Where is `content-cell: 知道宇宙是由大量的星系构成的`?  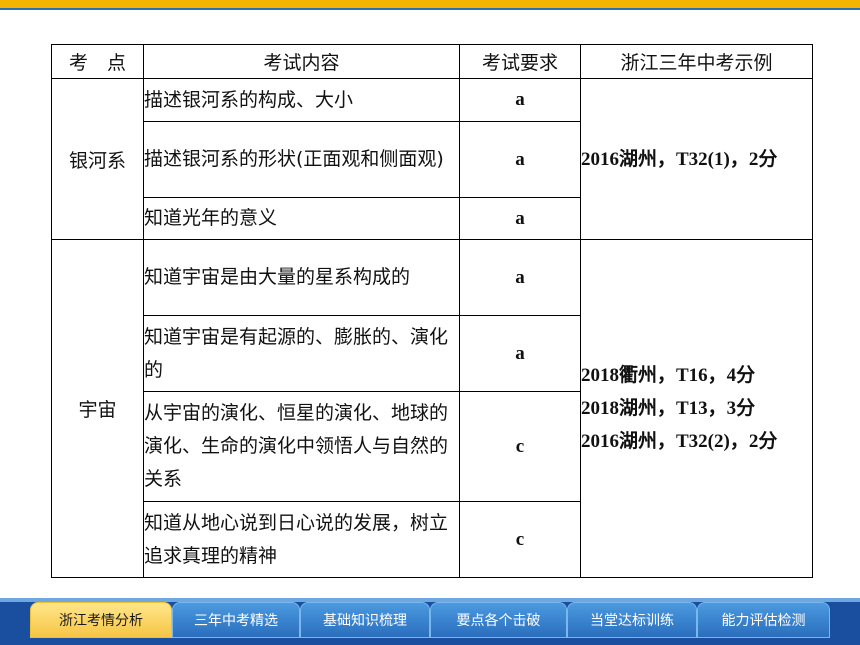
content-cell: 知道宇宙是由大量的星系构成的 is located at coordinates (301, 277).